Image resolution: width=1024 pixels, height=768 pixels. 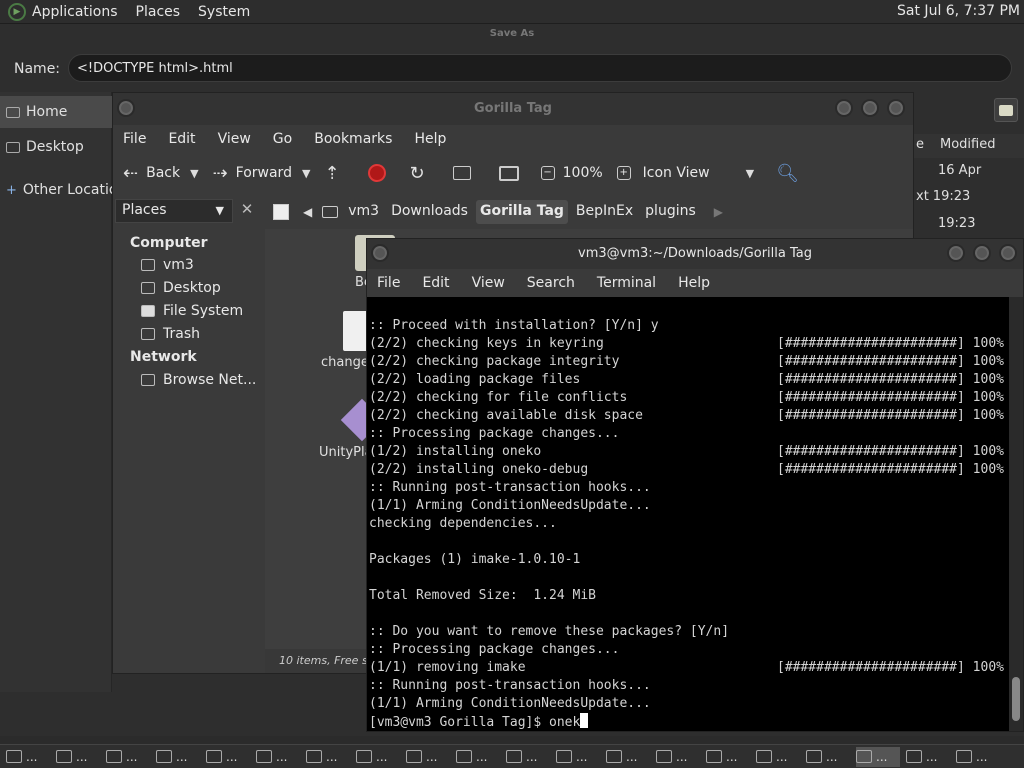 What do you see at coordinates (75, 12) in the screenshot?
I see `menu-applications: Applications` at bounding box center [75, 12].